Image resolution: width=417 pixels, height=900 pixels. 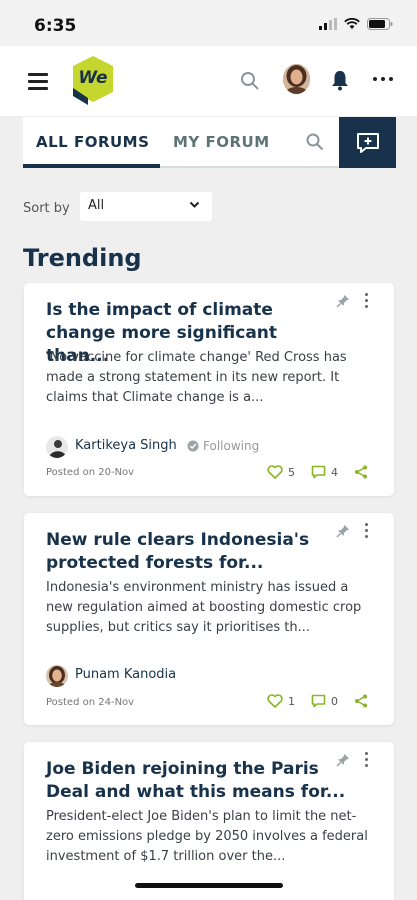 I want to click on tabs-divider, so click(x=250, y=167).